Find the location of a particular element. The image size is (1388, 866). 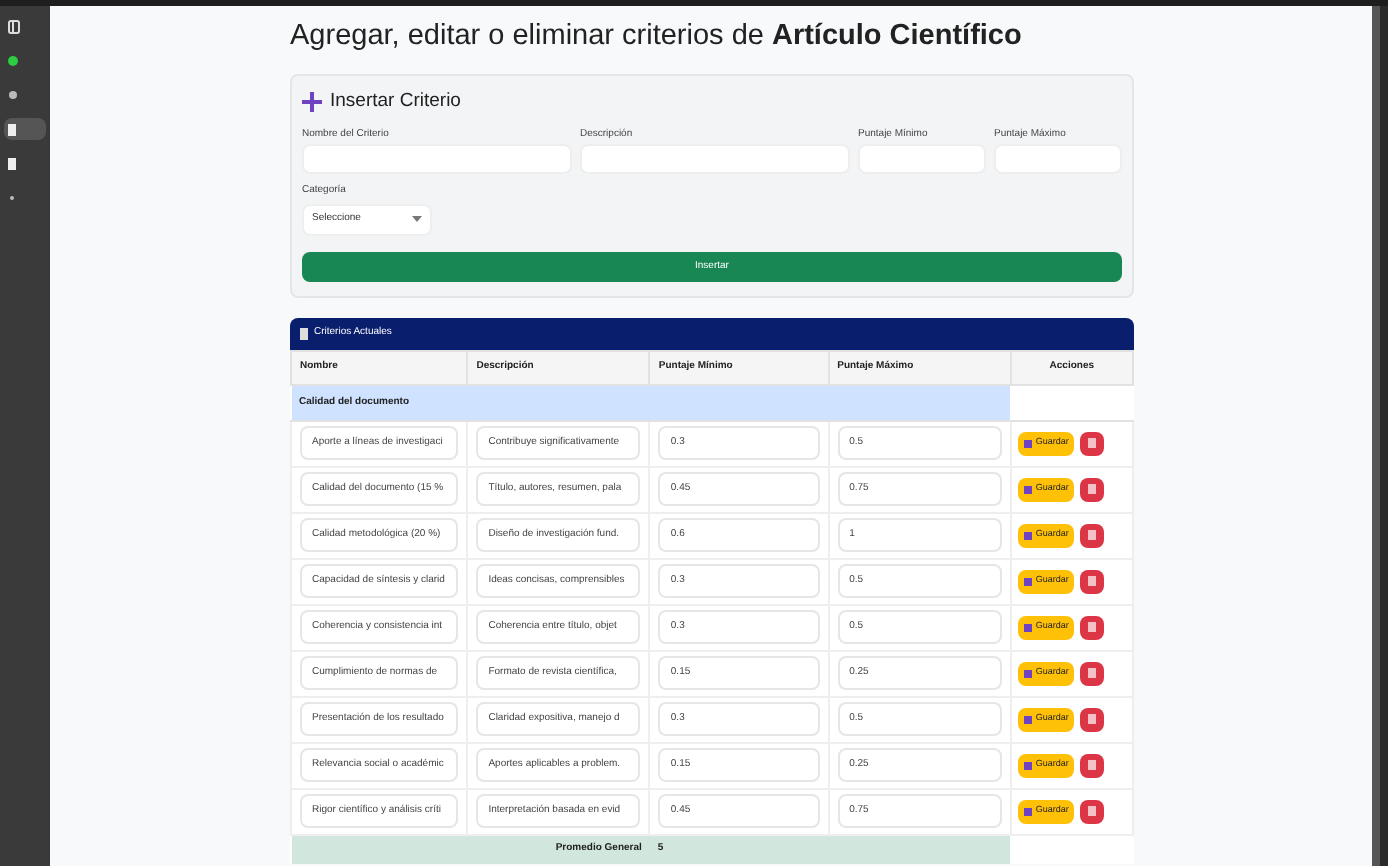

page-title: Agregar, editar o eliminar criterios de Artículo Científico is located at coordinates (657, 37).